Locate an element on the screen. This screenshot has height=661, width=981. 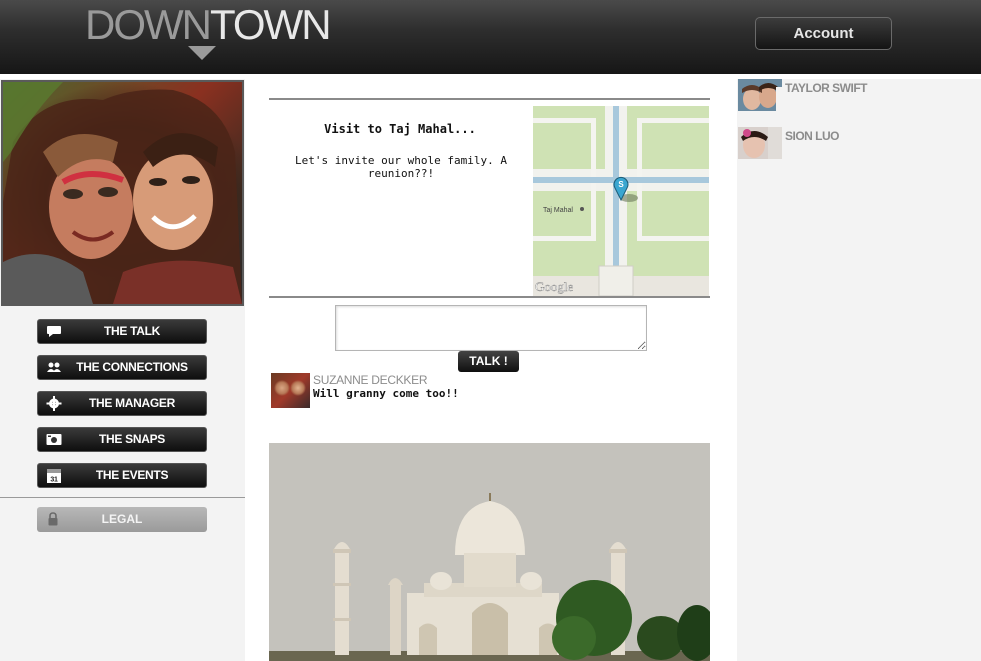
camera-icon is located at coordinates (54, 439).